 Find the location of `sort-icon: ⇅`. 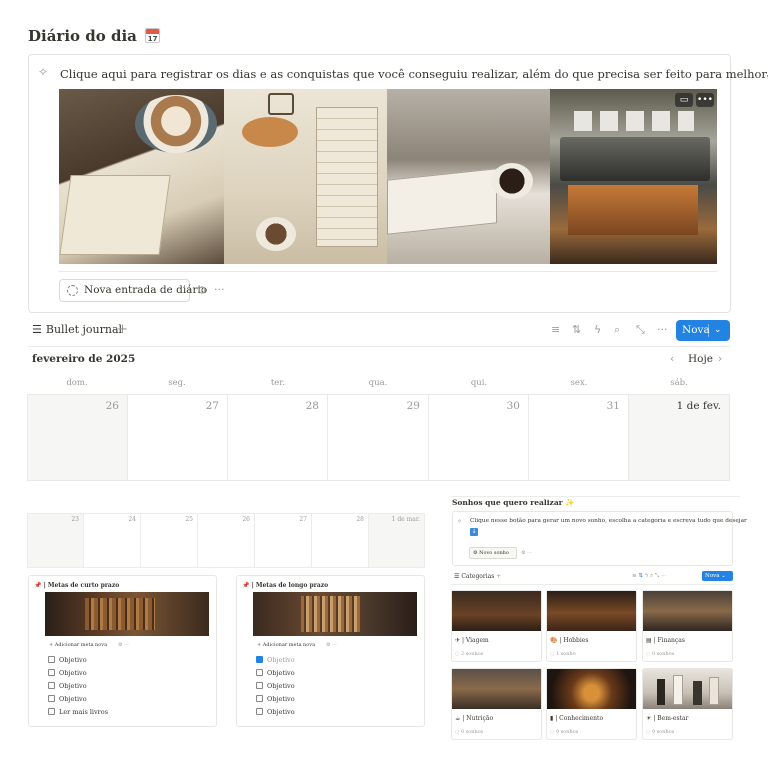

sort-icon: ⇅ is located at coordinates (576, 329).